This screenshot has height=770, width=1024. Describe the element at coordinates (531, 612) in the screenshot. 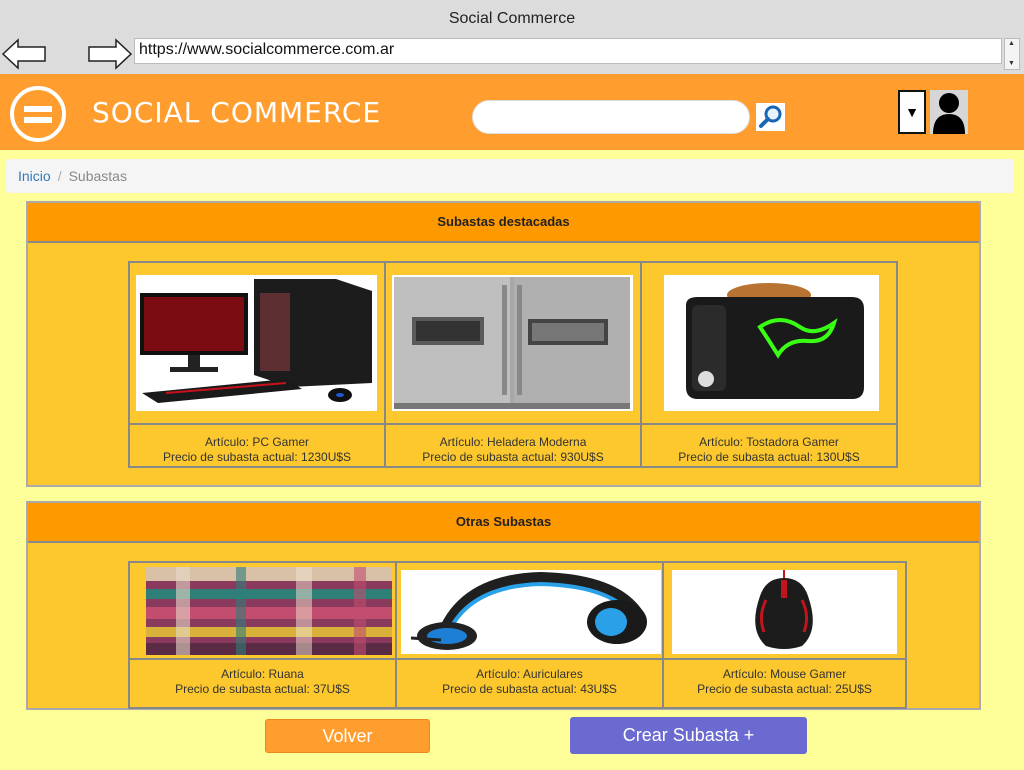

I see `headphones-image` at that location.